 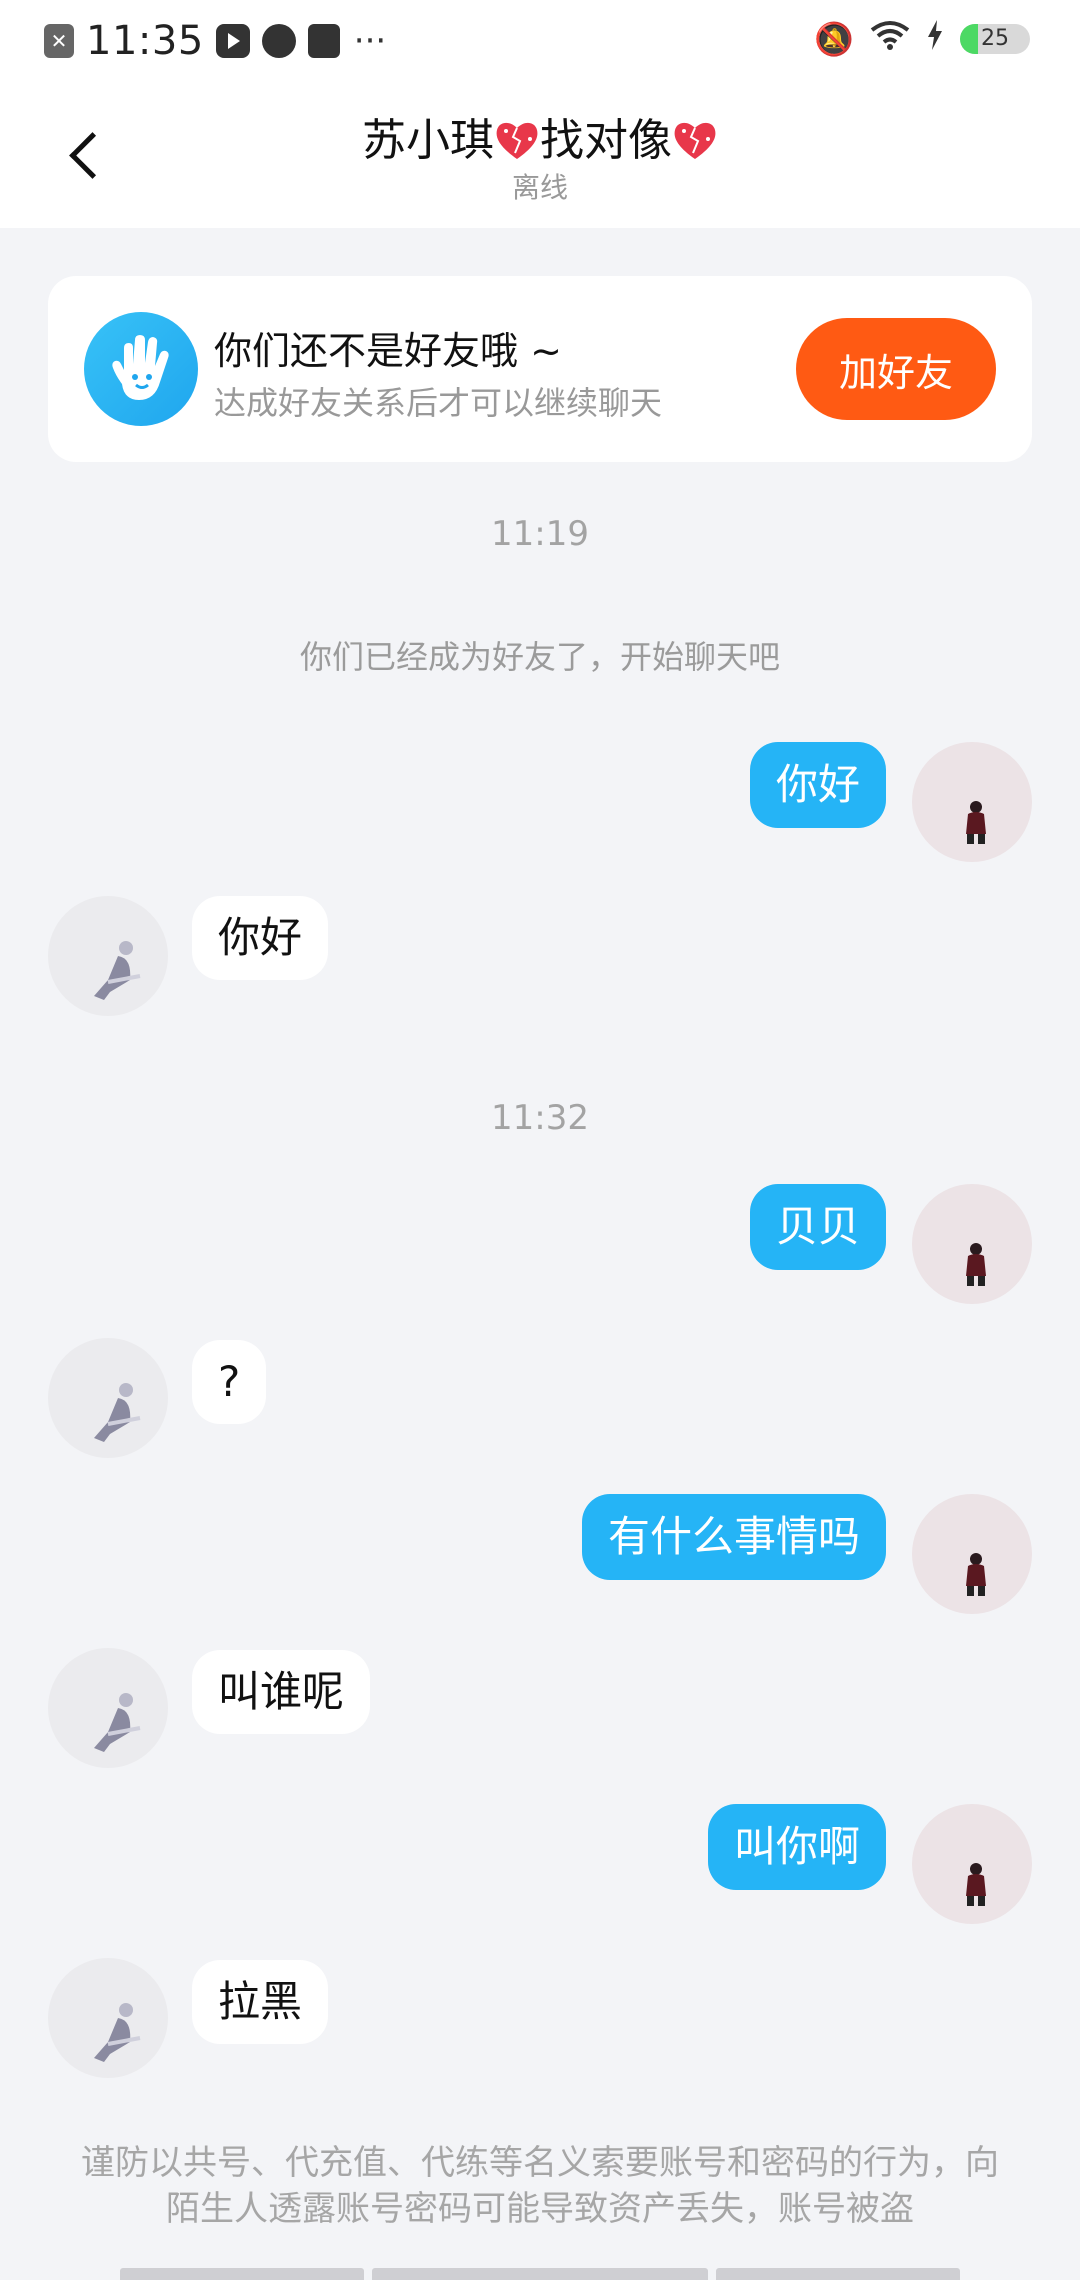 What do you see at coordinates (141, 369) in the screenshot?
I see `wave-hand-icon` at bounding box center [141, 369].